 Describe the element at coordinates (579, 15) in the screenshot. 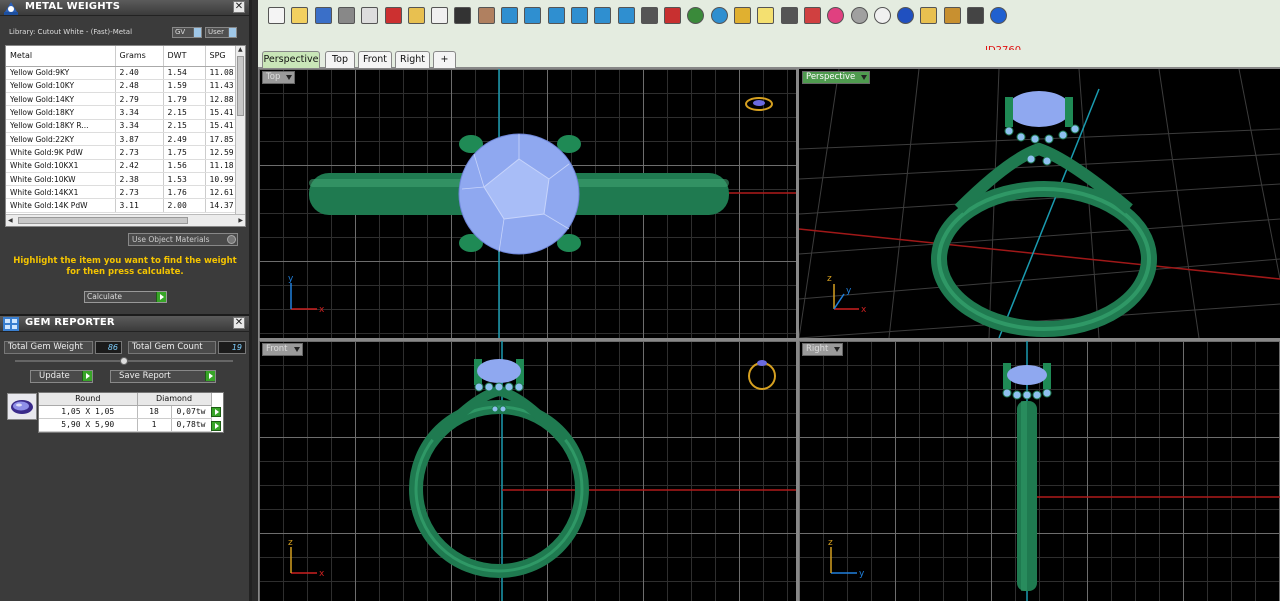

I see `zoom-extents-icon` at that location.